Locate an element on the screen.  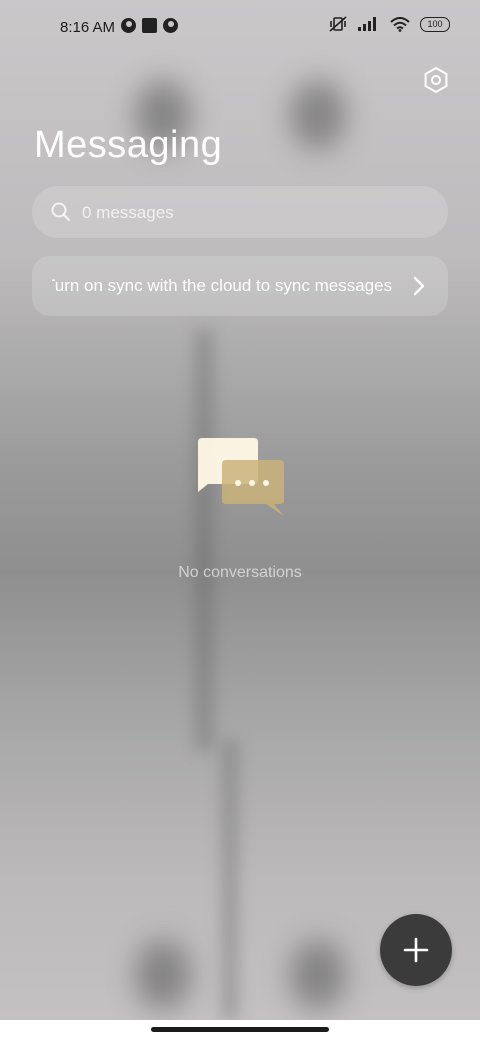
vibrate-off-icon is located at coordinates (338, 24).